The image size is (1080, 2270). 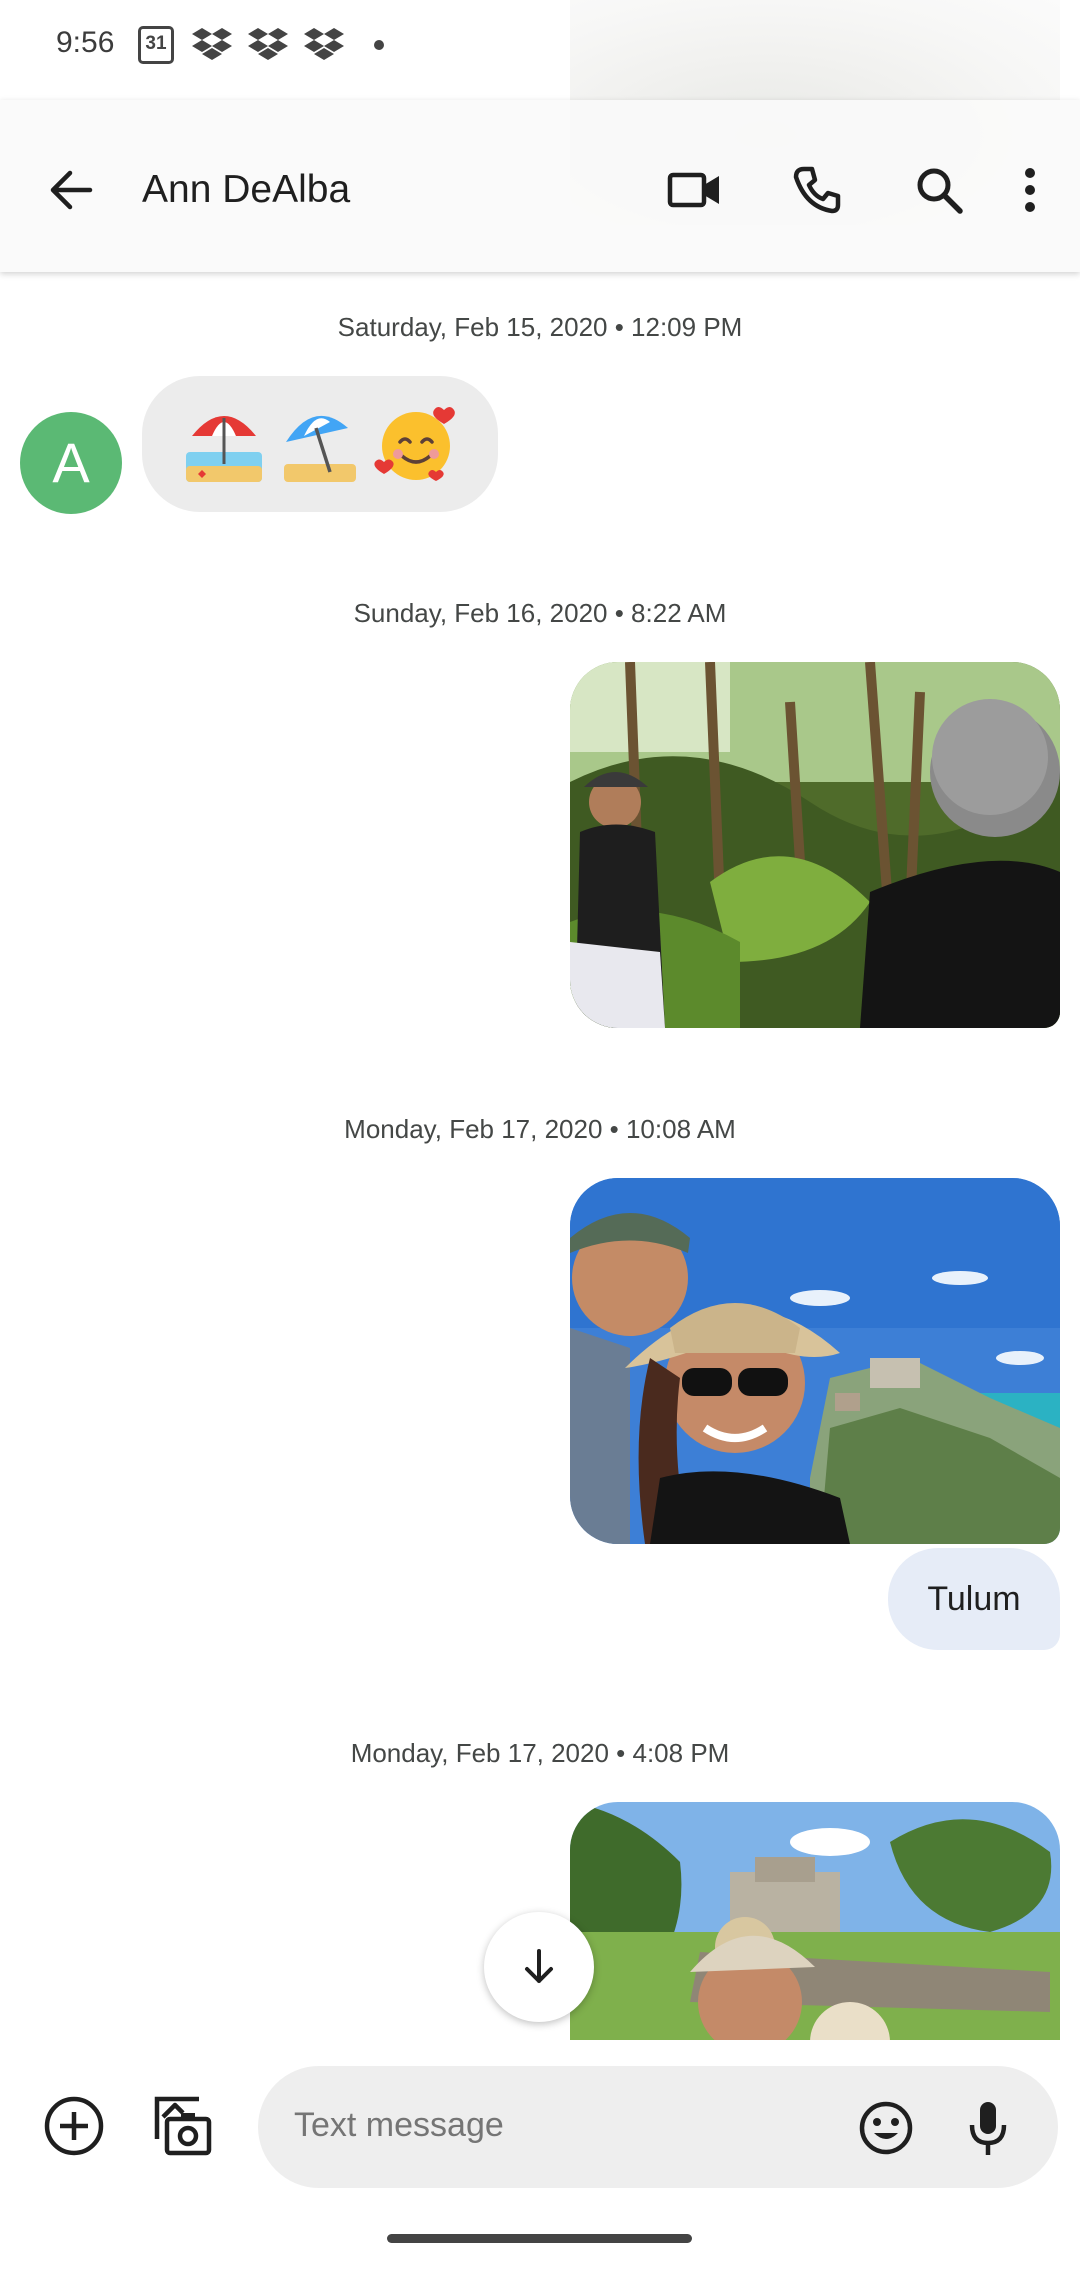 I want to click on outgoing-message-bubble: Tulum, so click(x=974, y=1599).